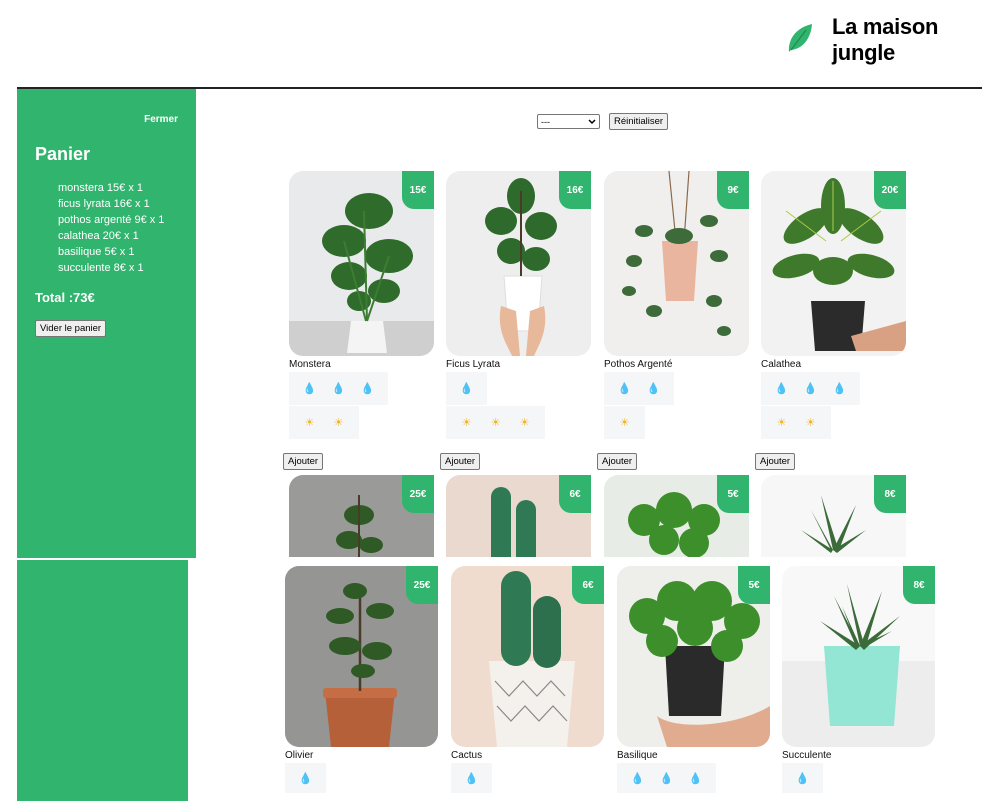  Describe the element at coordinates (518, 321) in the screenshot. I see `plant-card: 16€ Ficus Lyrata 💧 ☀ ☀ ☀` at that location.